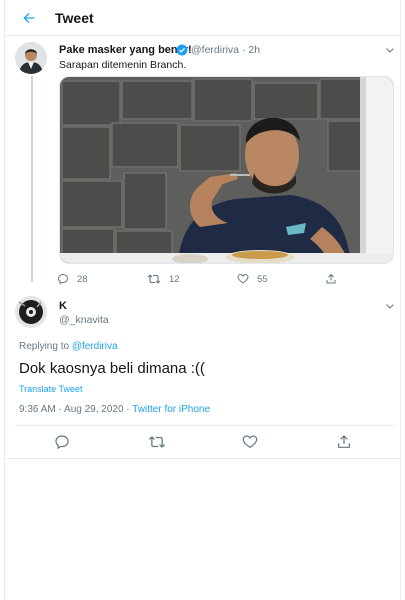 This screenshot has height=600, width=405. Describe the element at coordinates (252, 279) in the screenshot. I see `like-action: 55` at that location.